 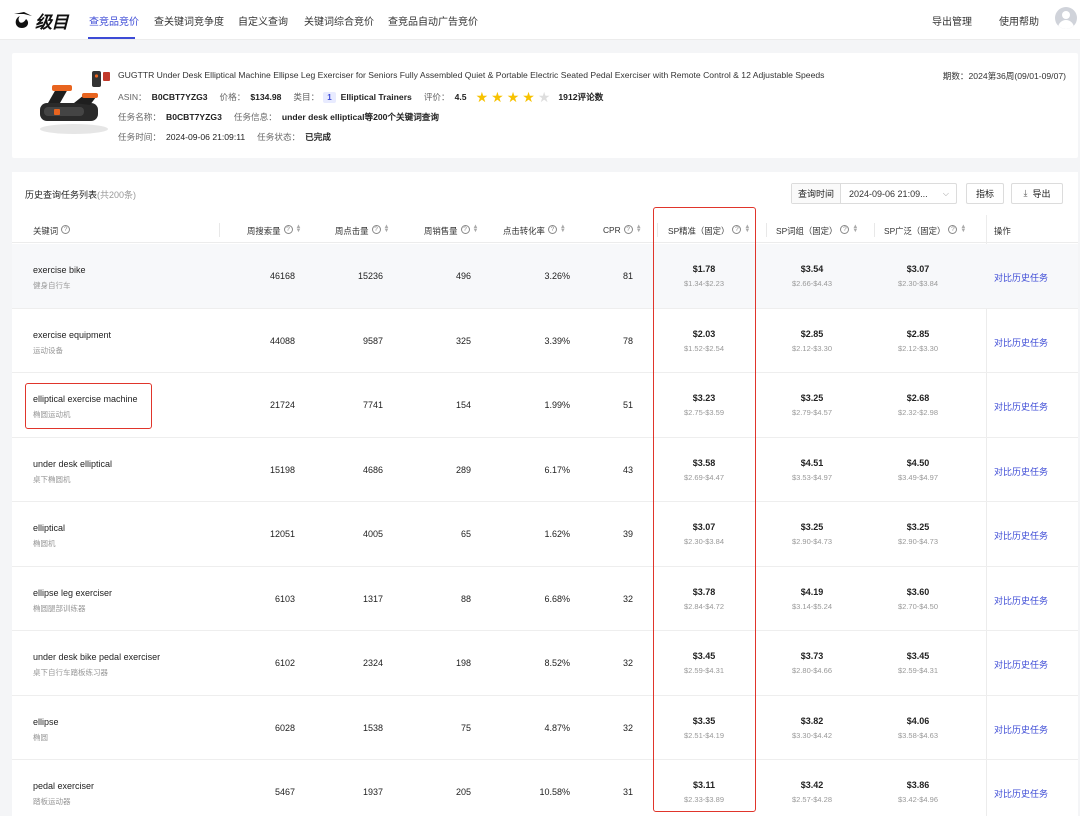 I want to click on rating-label: 评价：, so click(x=436, y=97).